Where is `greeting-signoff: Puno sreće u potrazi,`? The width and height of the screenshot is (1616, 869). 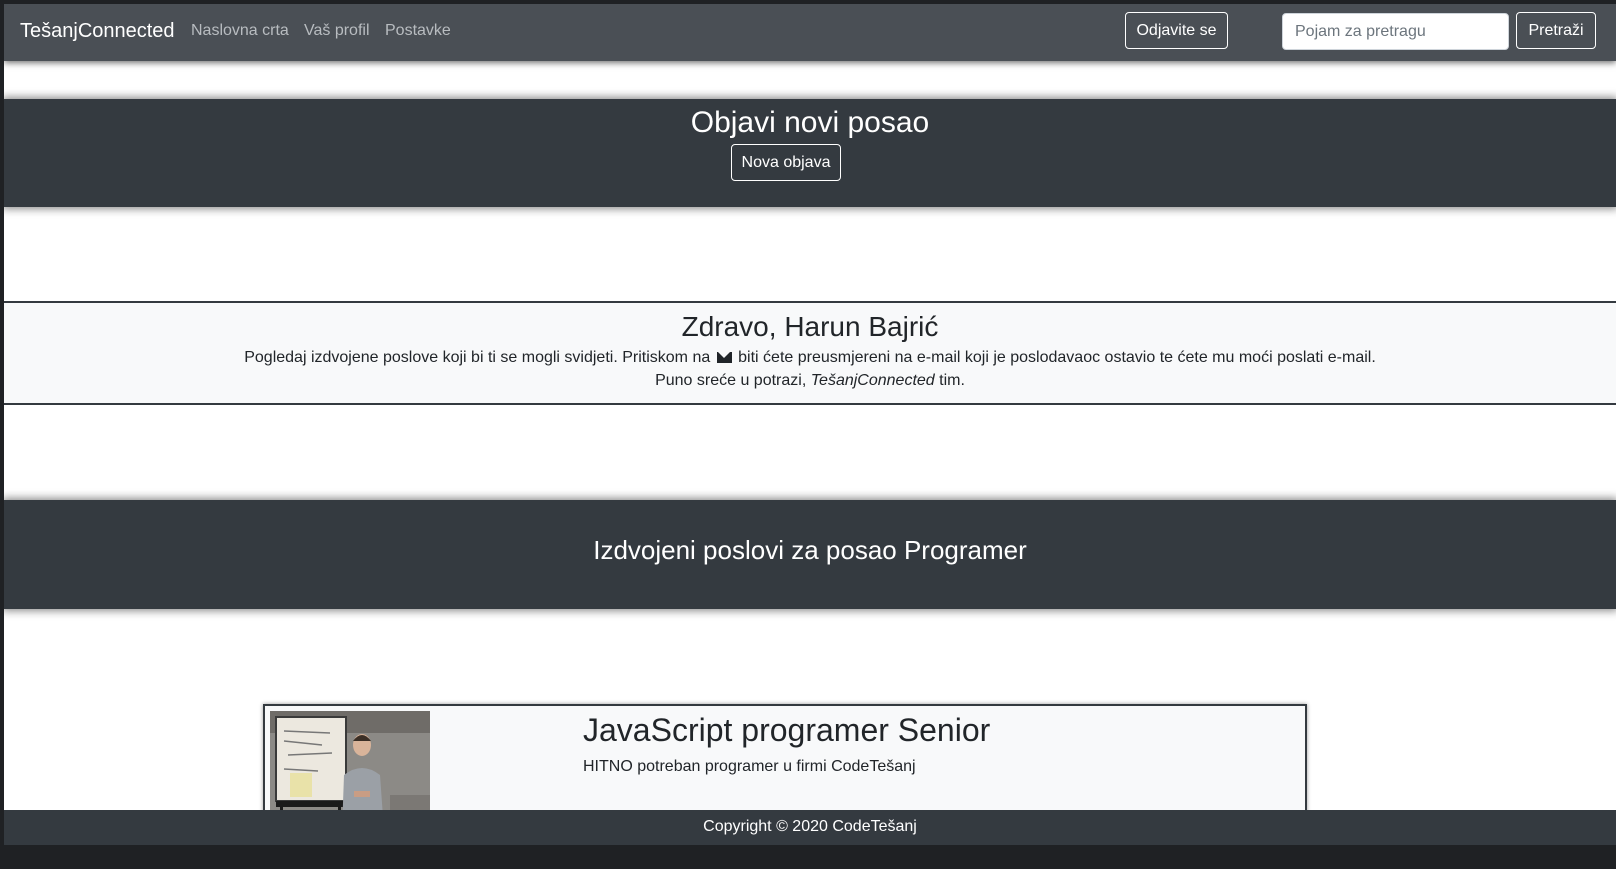 greeting-signoff: Puno sreće u potrazi, is located at coordinates (731, 380).